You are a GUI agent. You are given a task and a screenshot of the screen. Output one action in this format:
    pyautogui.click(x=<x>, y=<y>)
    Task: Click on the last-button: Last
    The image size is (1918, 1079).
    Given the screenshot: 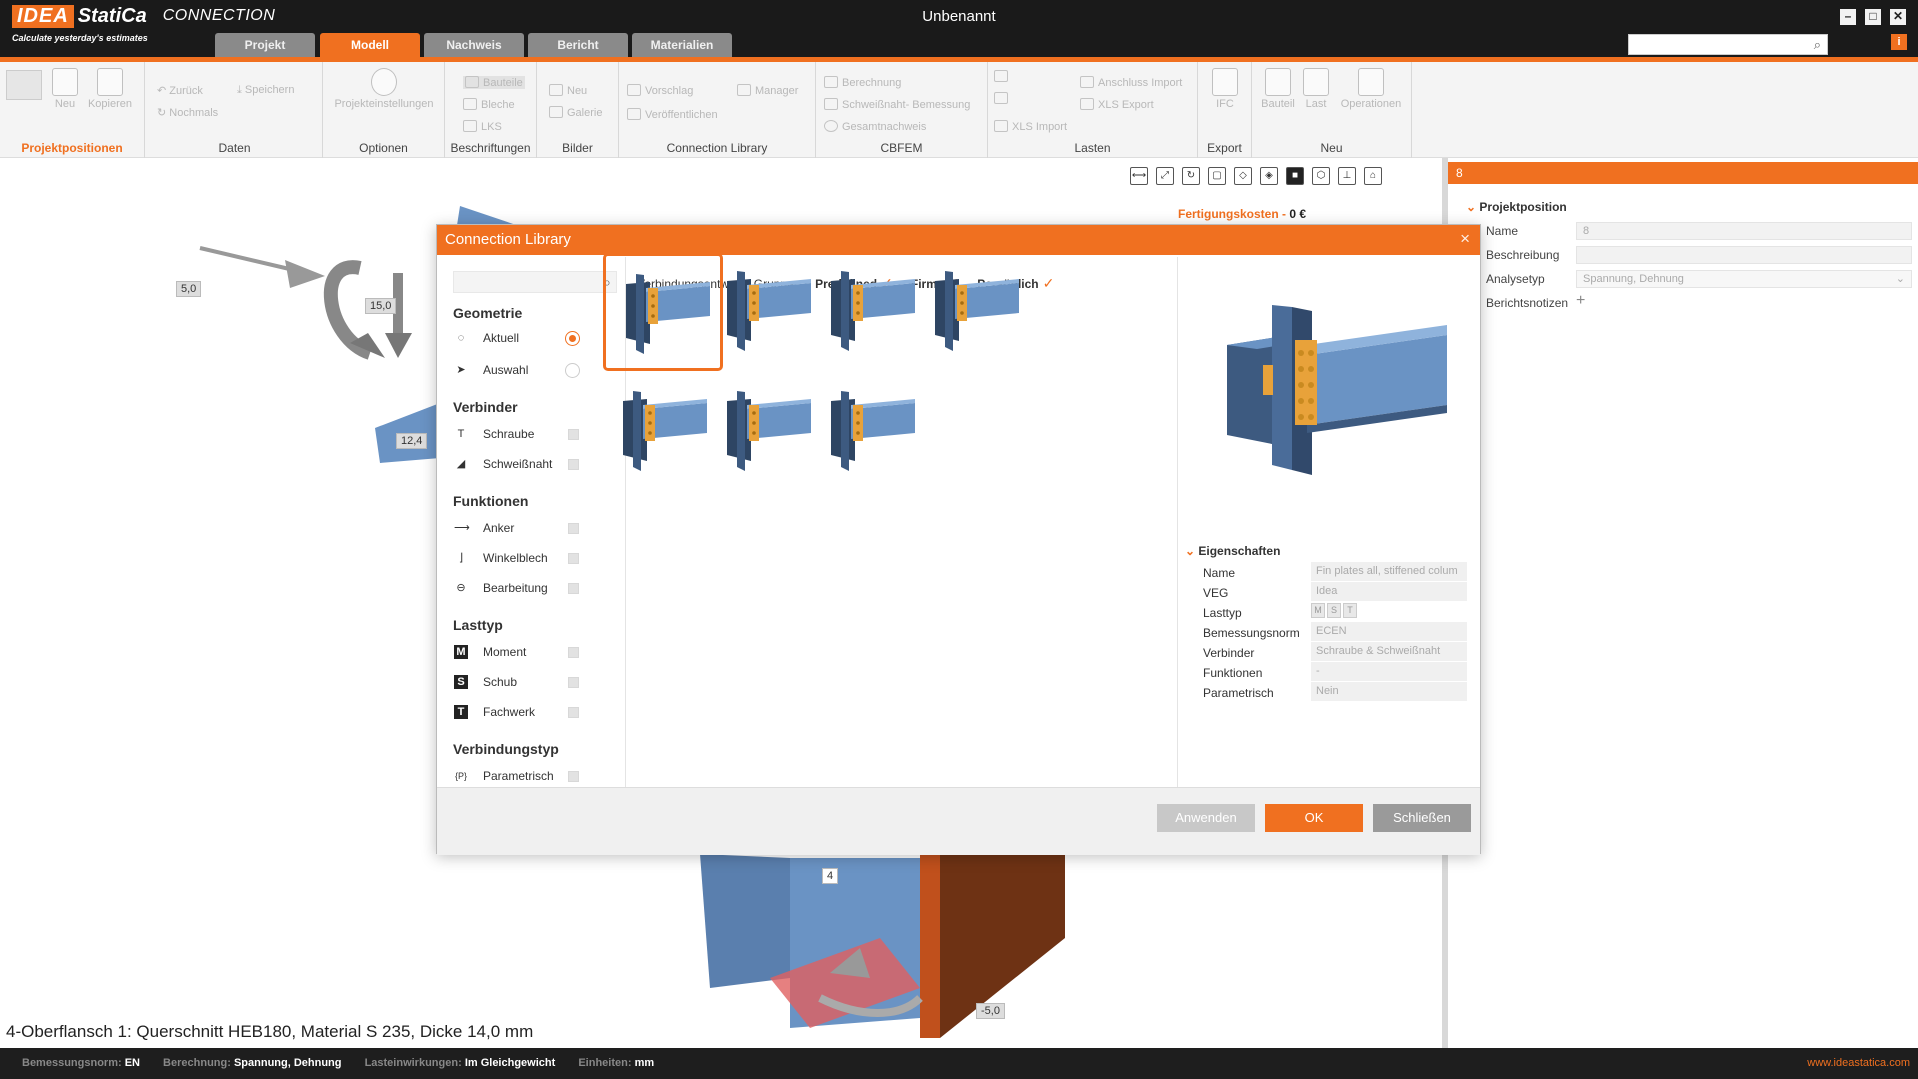 What is the action you would take?
    pyautogui.click(x=1316, y=89)
    